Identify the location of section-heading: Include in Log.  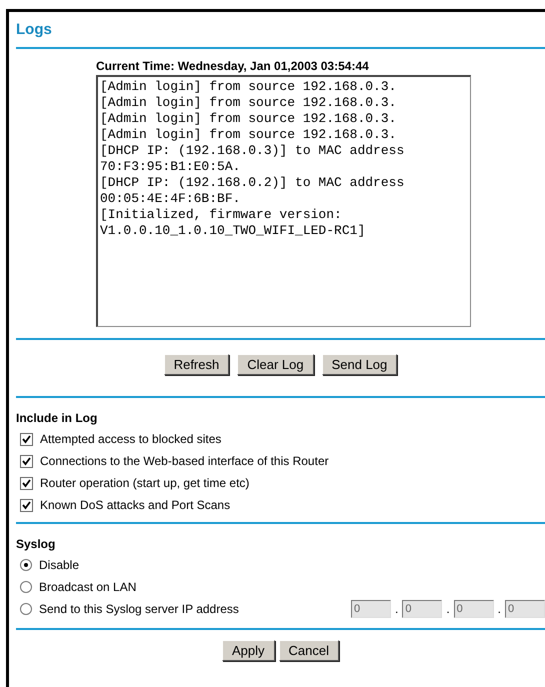
(57, 418).